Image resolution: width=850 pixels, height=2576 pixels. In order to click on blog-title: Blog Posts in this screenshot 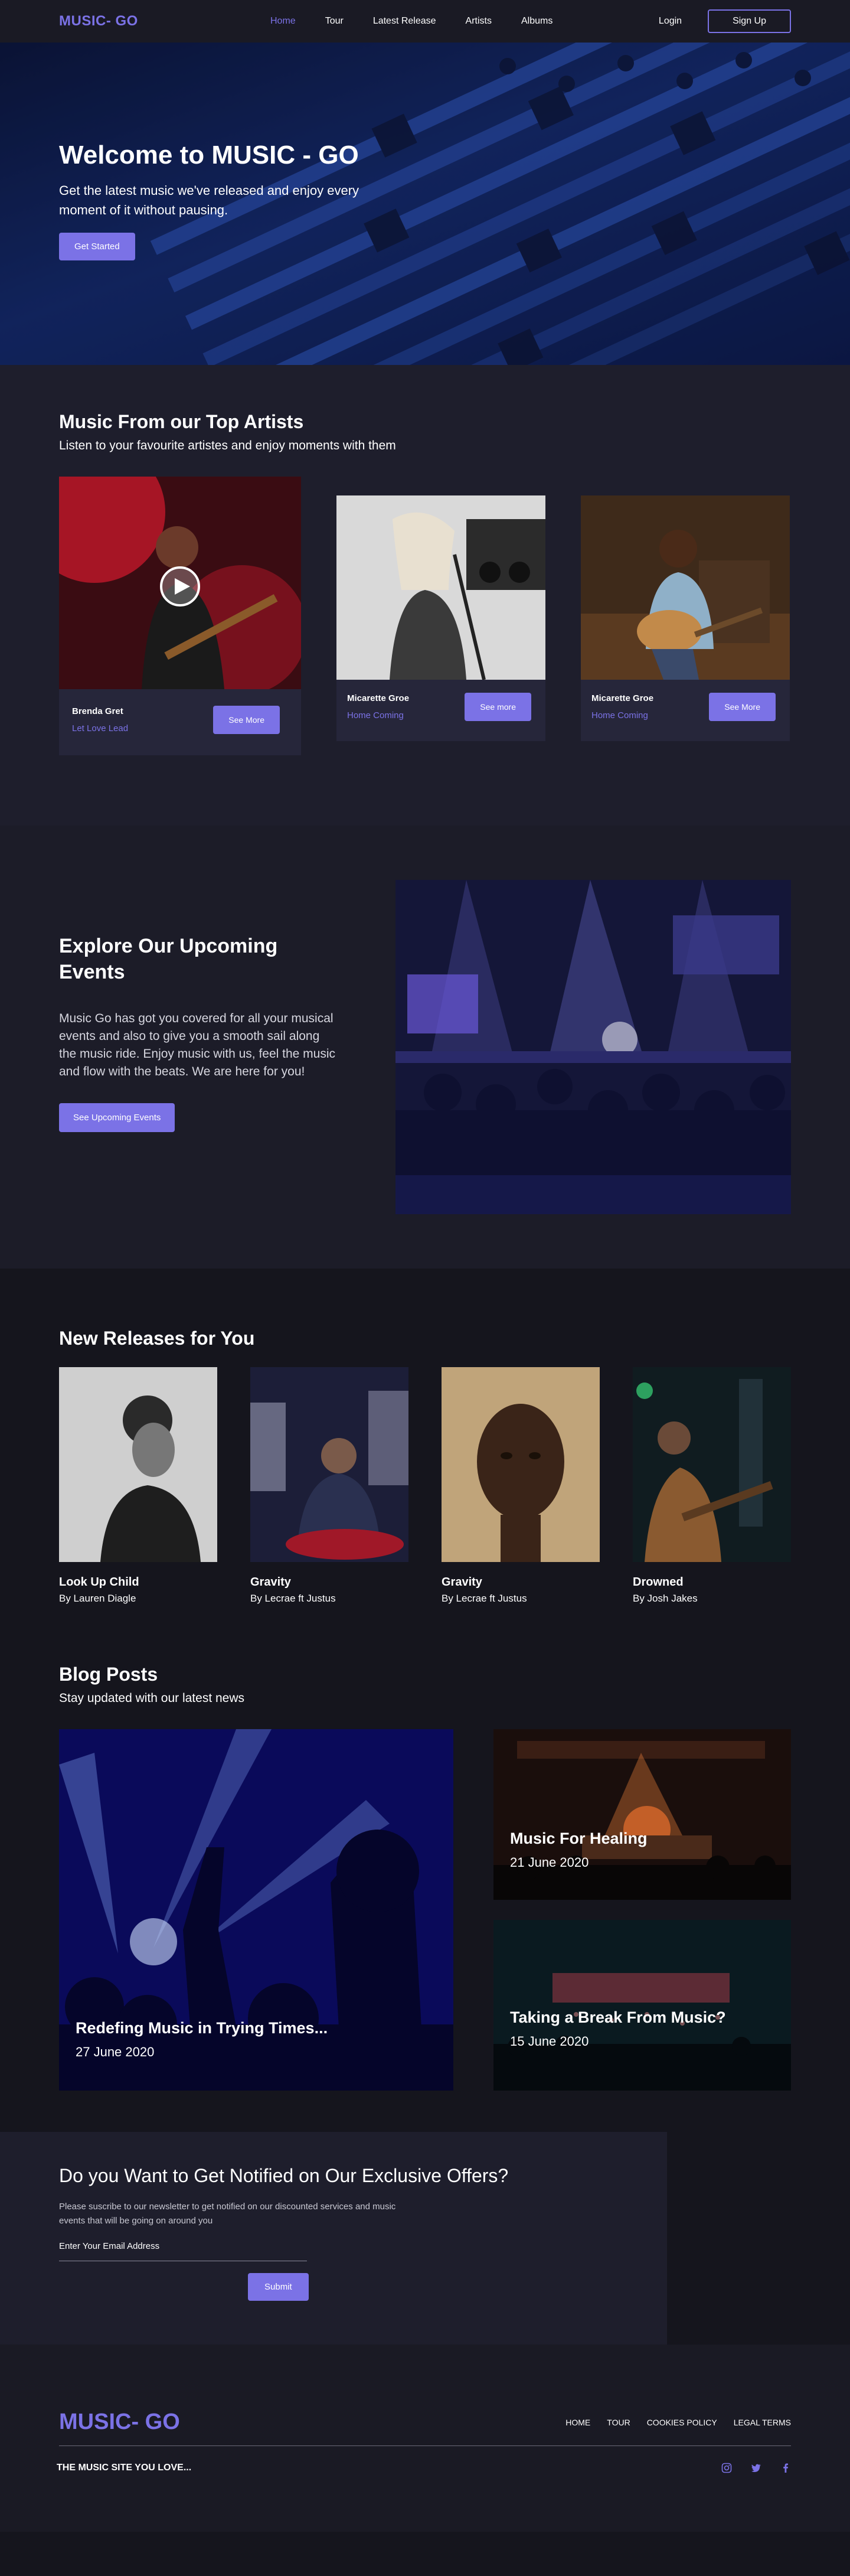, I will do `click(108, 1674)`.